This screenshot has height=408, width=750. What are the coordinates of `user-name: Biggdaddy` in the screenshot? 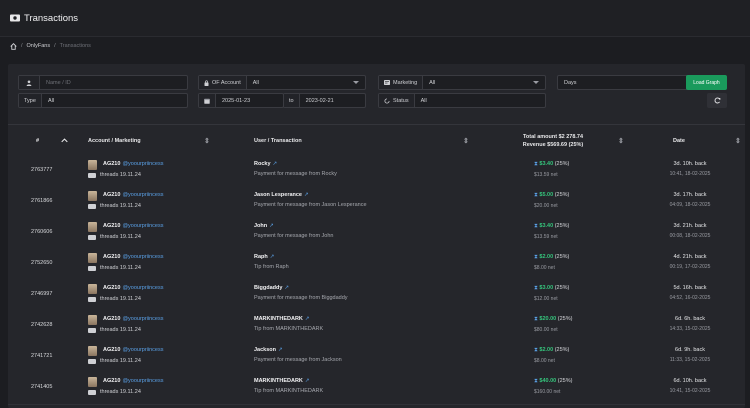 It's located at (268, 288).